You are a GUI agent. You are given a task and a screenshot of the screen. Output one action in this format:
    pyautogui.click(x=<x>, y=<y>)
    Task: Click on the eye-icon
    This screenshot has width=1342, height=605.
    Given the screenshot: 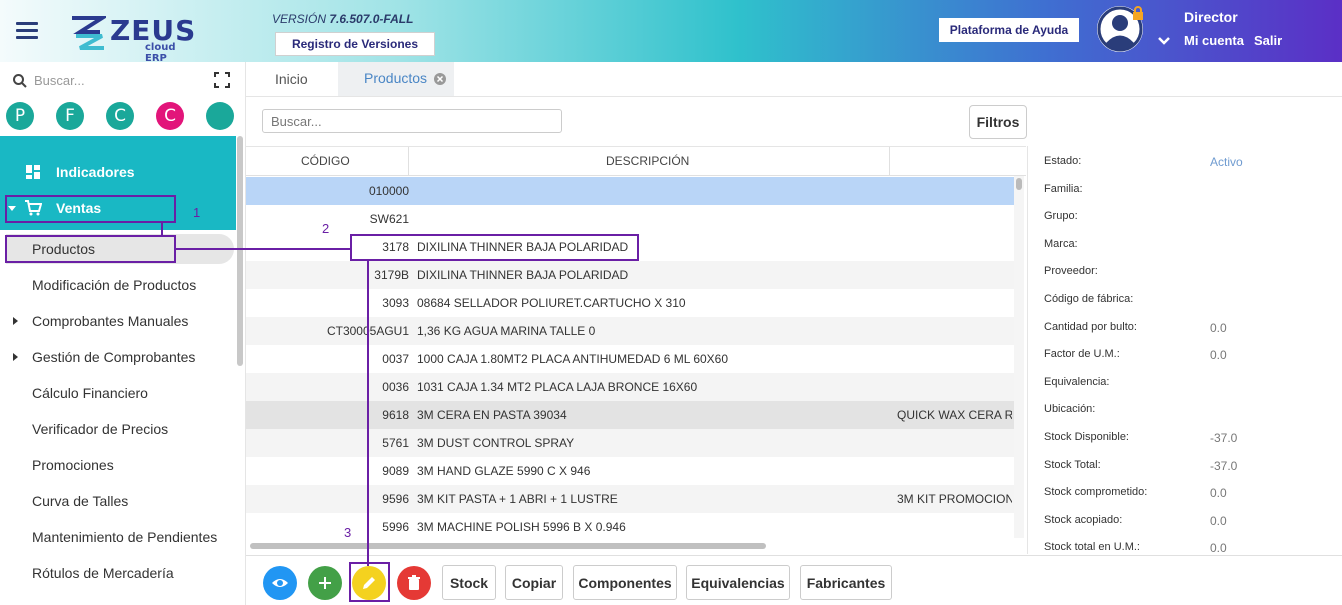 What is the action you would take?
    pyautogui.click(x=280, y=583)
    